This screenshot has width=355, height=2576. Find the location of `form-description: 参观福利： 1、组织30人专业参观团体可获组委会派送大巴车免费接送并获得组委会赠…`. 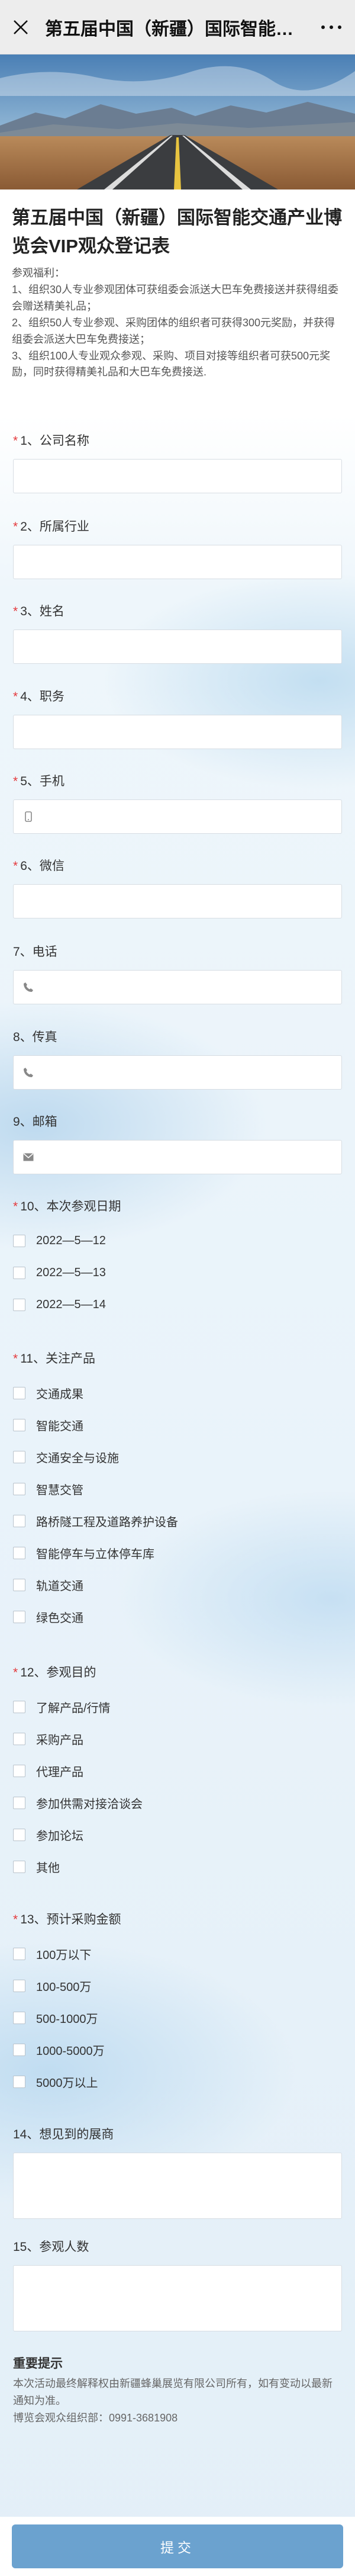

form-description: 参观福利： 1、组织30人专业参观团体可获组委会派送大巴车免费接送并获得组委会赠… is located at coordinates (175, 322).